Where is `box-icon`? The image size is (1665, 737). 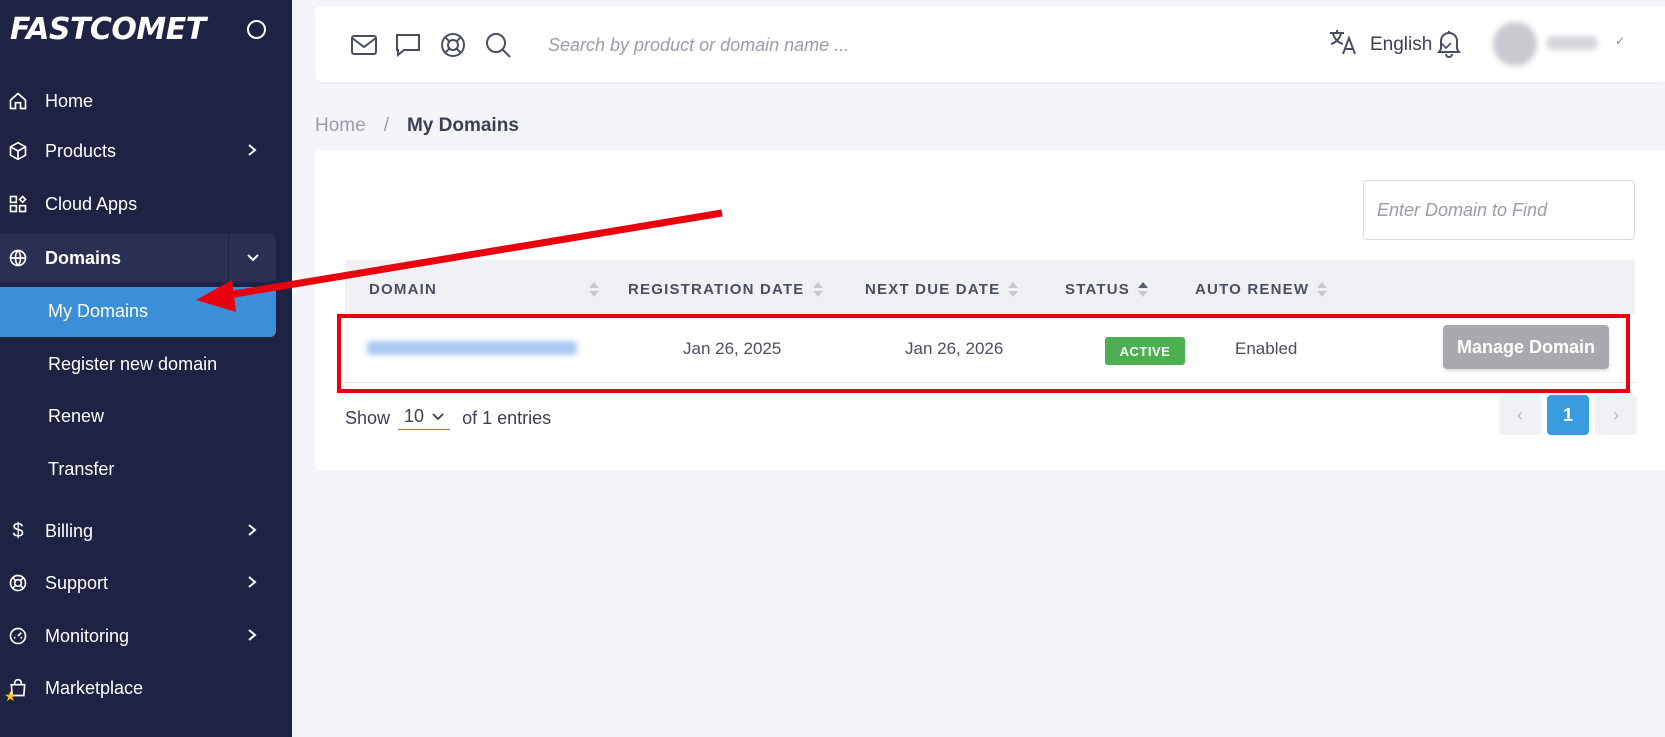
box-icon is located at coordinates (18, 151).